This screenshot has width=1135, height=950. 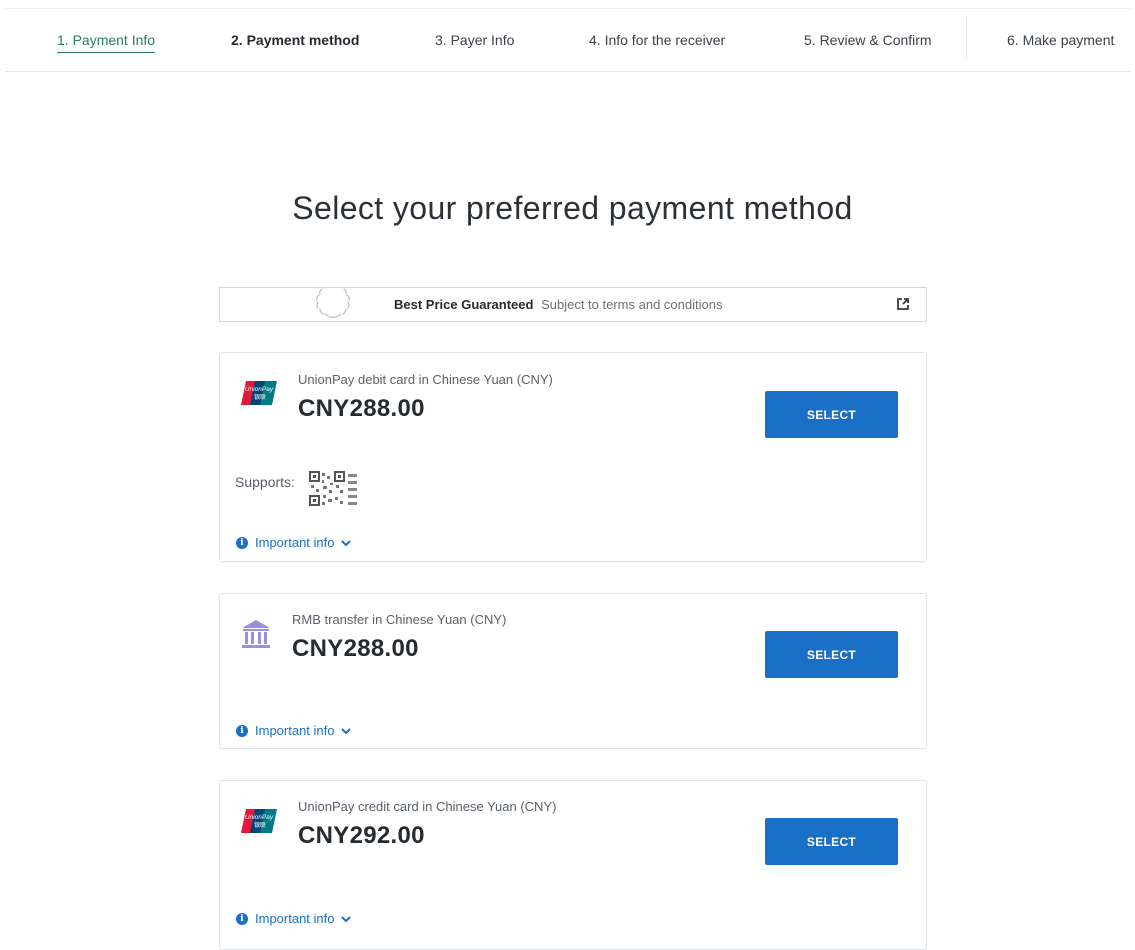 What do you see at coordinates (572, 208) in the screenshot?
I see `page-title: Select your preferred payment method` at bounding box center [572, 208].